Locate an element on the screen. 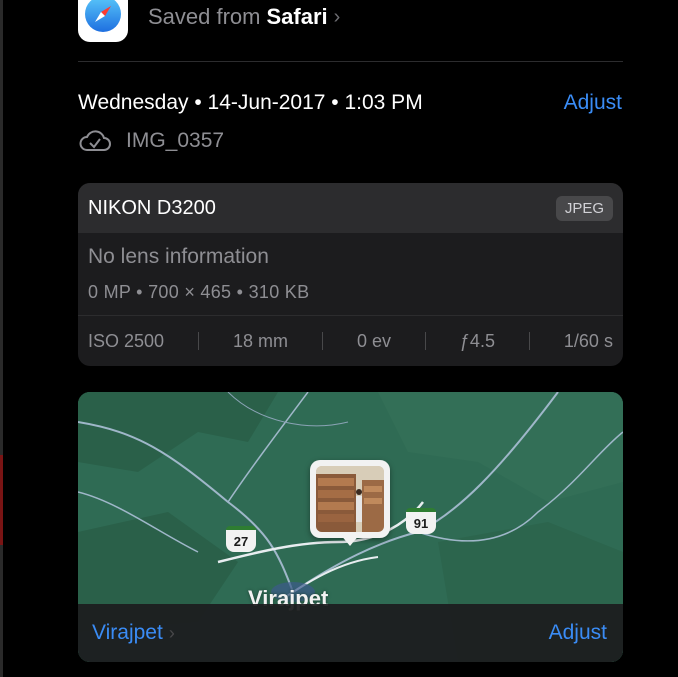  bookshelf-photo-image is located at coordinates (350, 499).